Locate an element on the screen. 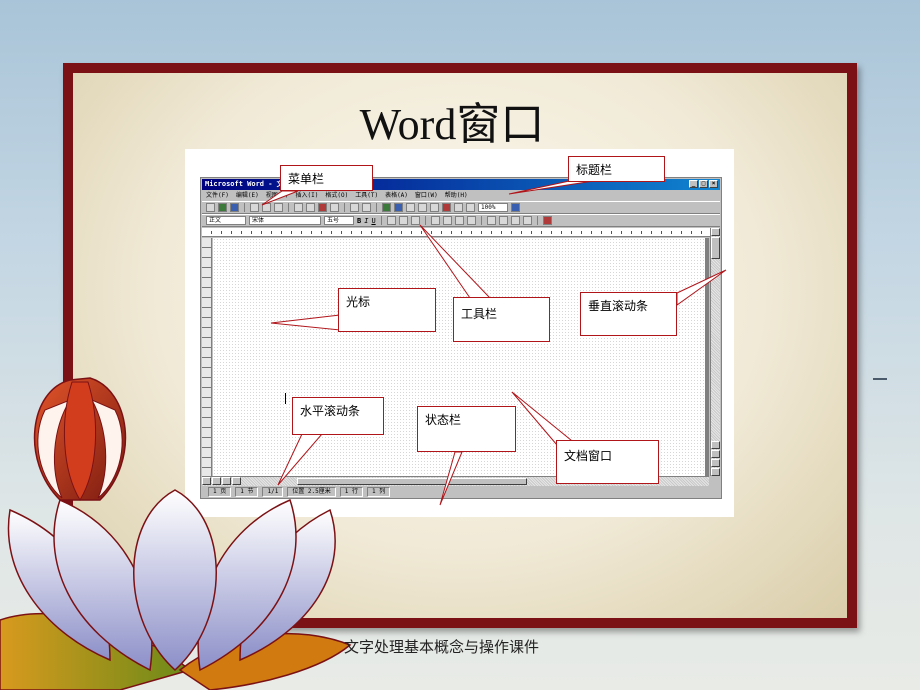 Image resolution: width=920 pixels, height=690 pixels. char-border-icon is located at coordinates (391, 220).